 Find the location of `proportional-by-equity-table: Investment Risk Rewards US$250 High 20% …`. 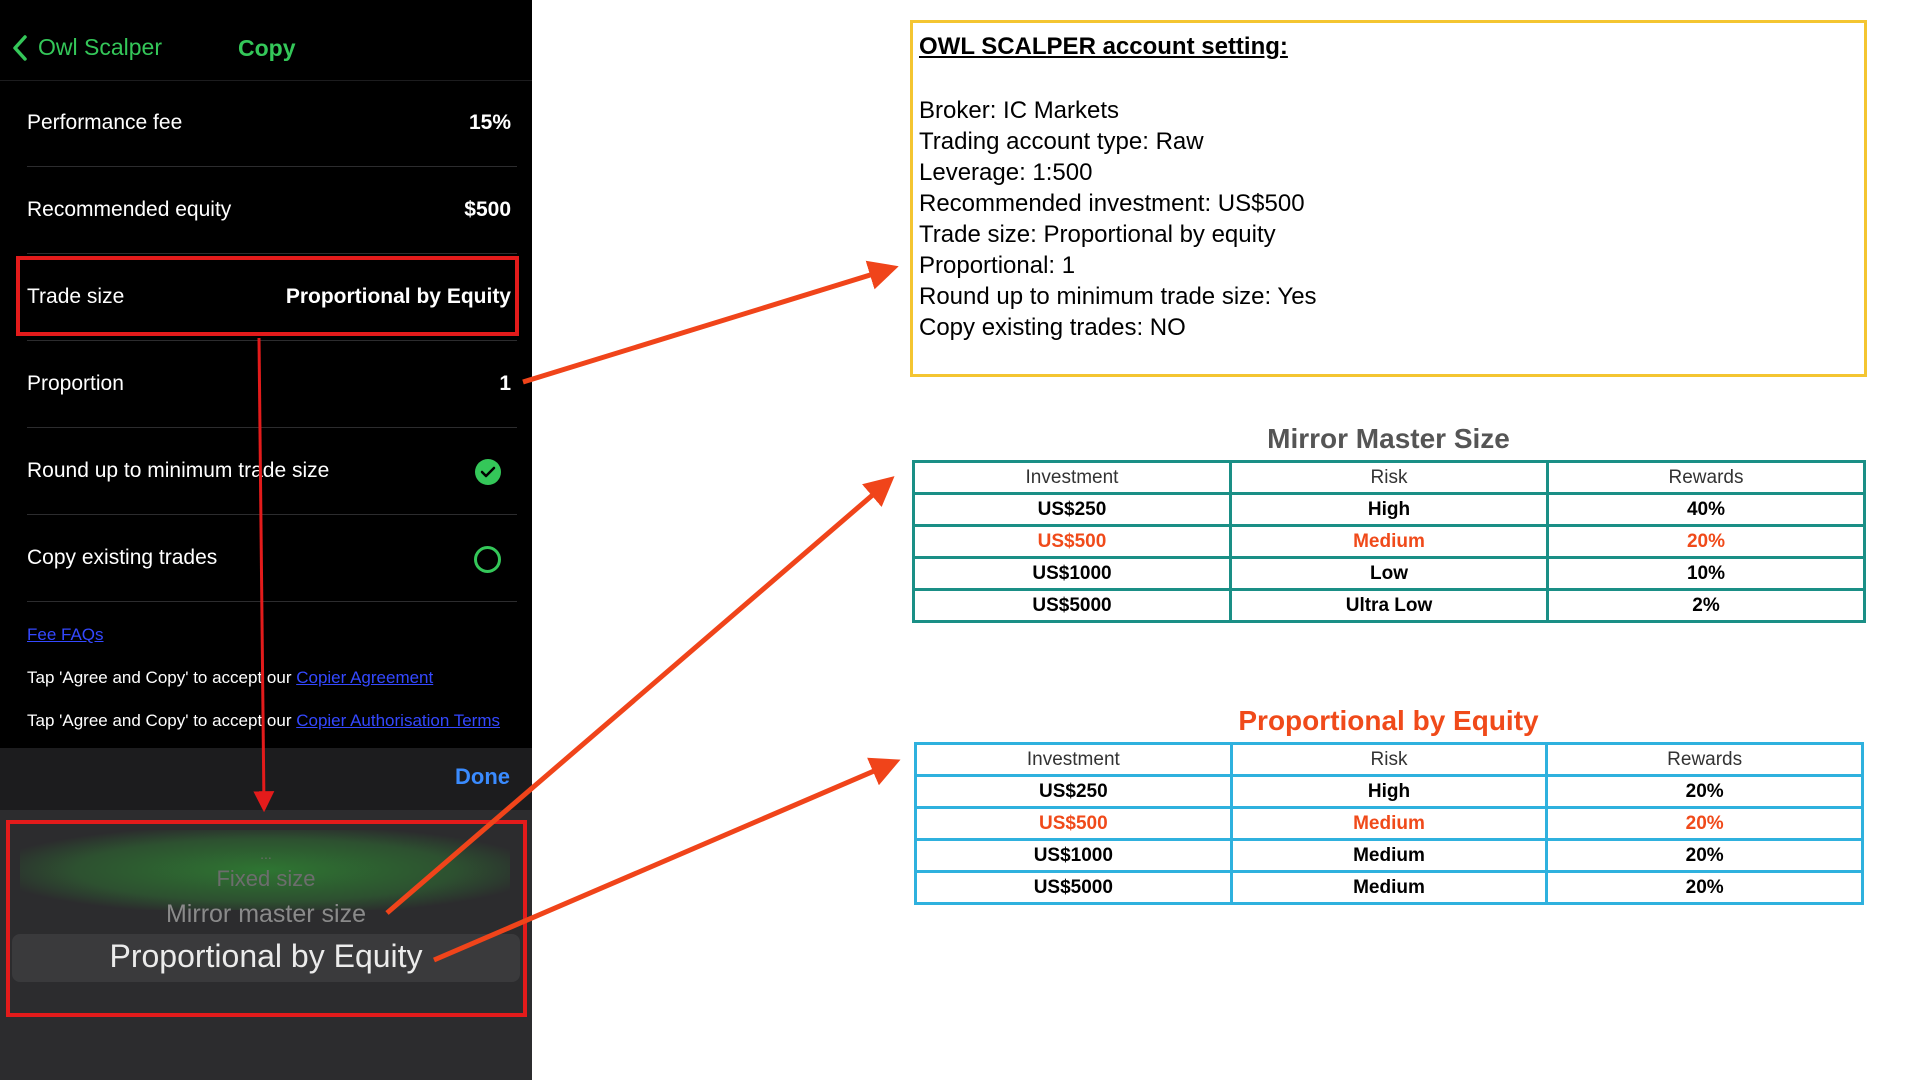

proportional-by-equity-table: Investment Risk Rewards US$250 High 20% … is located at coordinates (1389, 823).